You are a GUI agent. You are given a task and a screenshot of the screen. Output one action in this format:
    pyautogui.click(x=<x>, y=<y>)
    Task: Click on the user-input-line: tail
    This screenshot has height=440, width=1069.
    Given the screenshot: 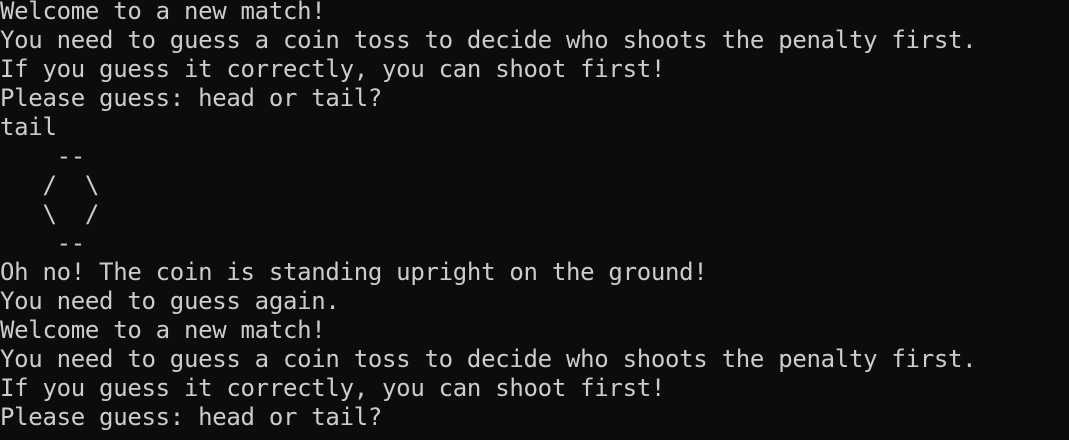 What is the action you would take?
    pyautogui.click(x=28, y=127)
    